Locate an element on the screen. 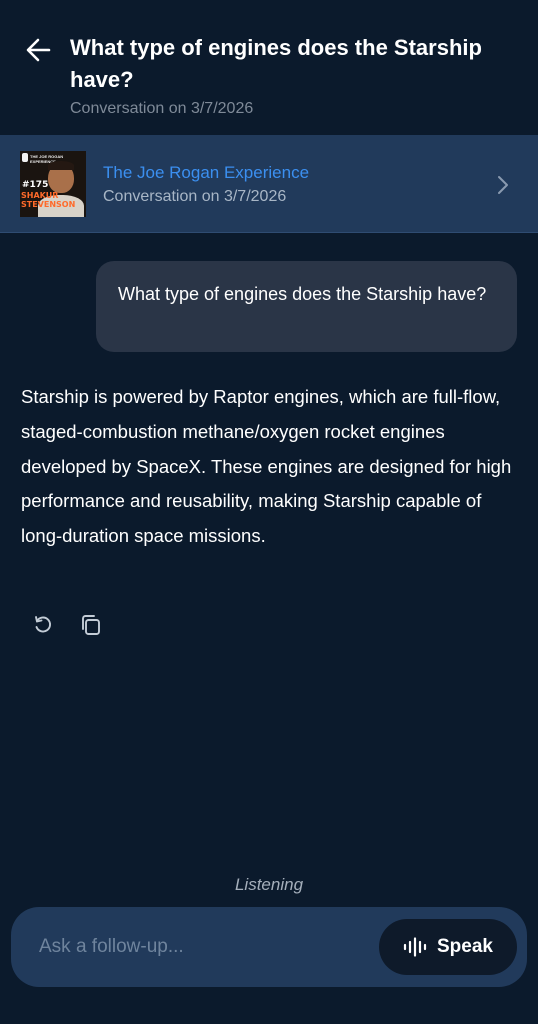 Image resolution: width=538 pixels, height=1024 pixels. speak-button: Speak is located at coordinates (448, 947).